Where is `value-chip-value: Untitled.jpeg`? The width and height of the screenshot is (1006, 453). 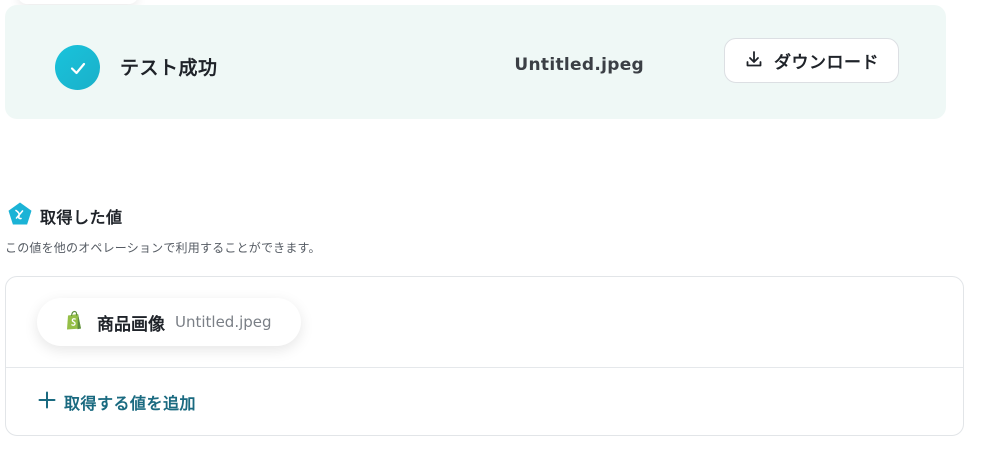 value-chip-value: Untitled.jpeg is located at coordinates (223, 322).